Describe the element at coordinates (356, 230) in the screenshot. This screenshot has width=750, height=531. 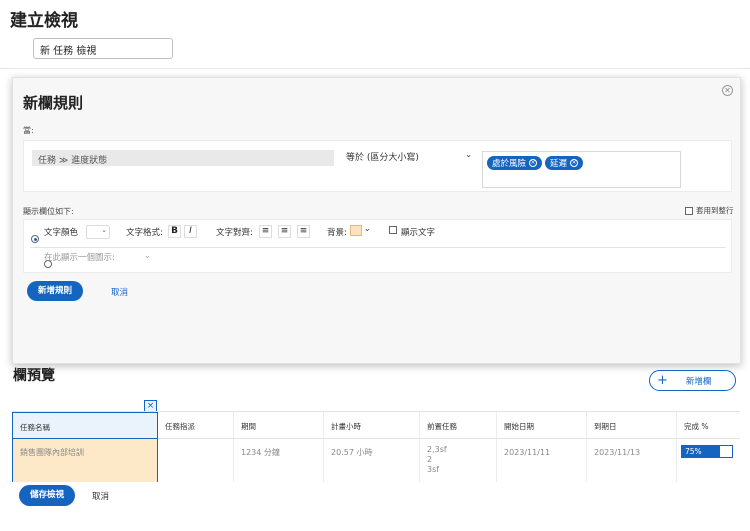
I see `background-color-swatch` at that location.